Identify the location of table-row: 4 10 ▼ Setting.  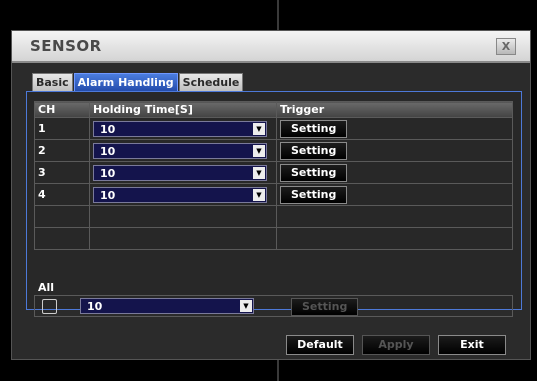
(273, 194).